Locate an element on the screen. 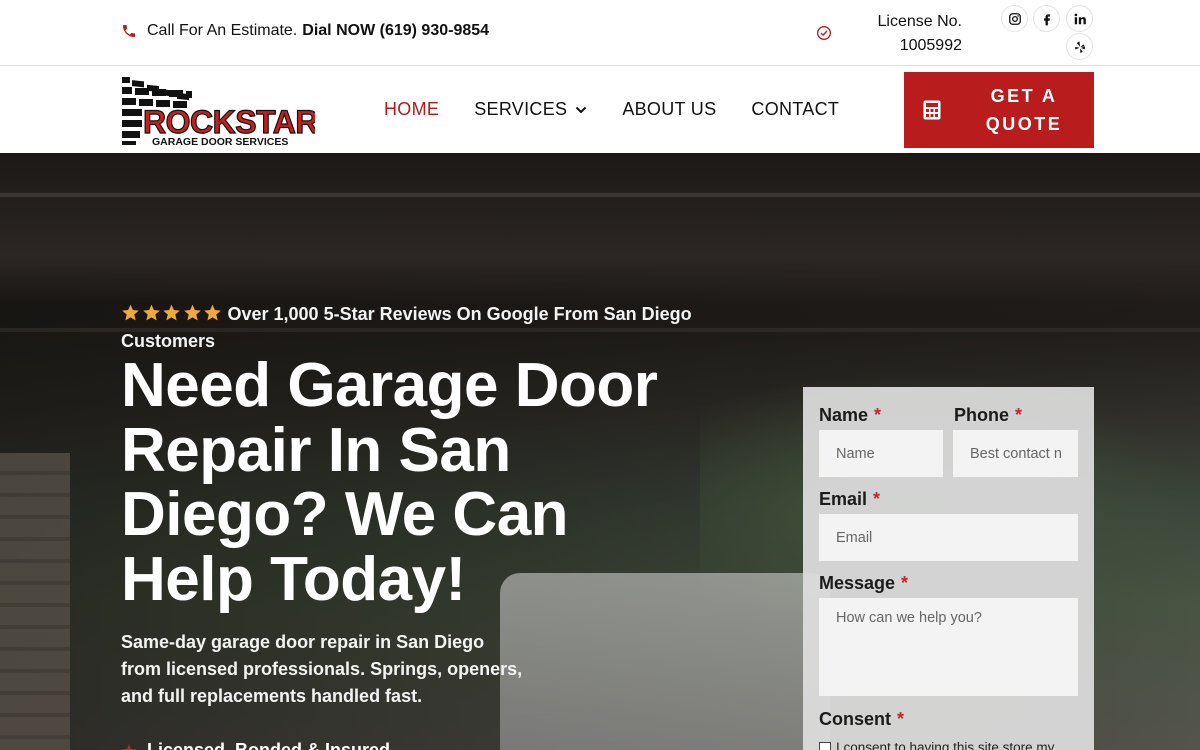 The width and height of the screenshot is (1200, 750). linkedin-icon is located at coordinates (1080, 18).